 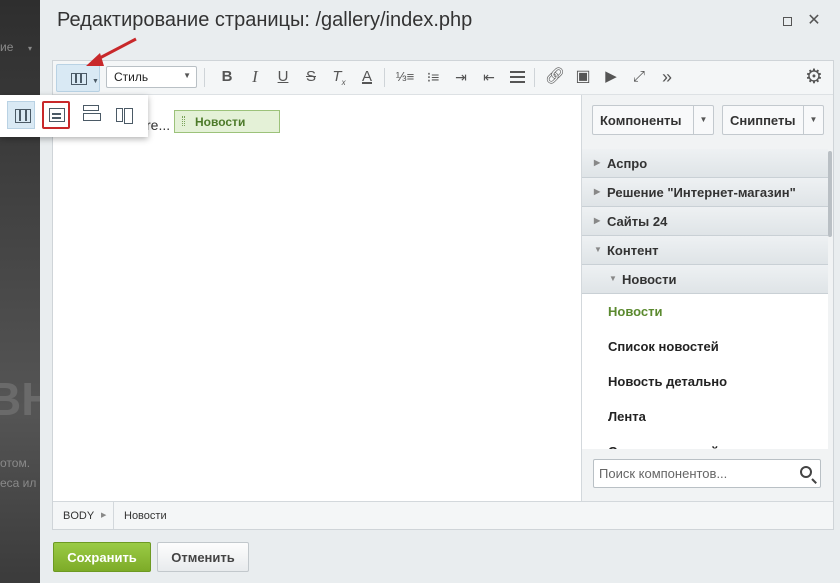 I want to click on backdrop-text: отом., so click(x=15, y=463).